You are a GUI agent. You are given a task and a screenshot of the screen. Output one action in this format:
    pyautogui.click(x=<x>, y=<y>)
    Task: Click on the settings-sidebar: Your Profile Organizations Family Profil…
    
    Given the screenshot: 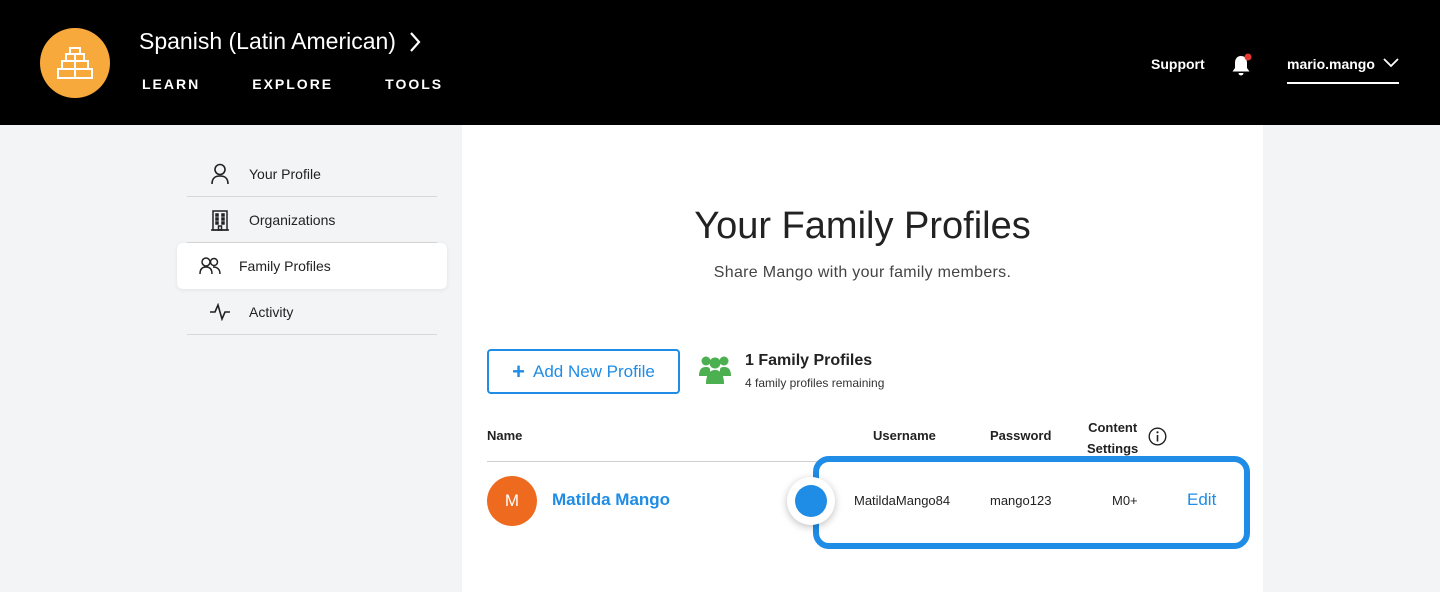 What is the action you would take?
    pyautogui.click(x=312, y=243)
    